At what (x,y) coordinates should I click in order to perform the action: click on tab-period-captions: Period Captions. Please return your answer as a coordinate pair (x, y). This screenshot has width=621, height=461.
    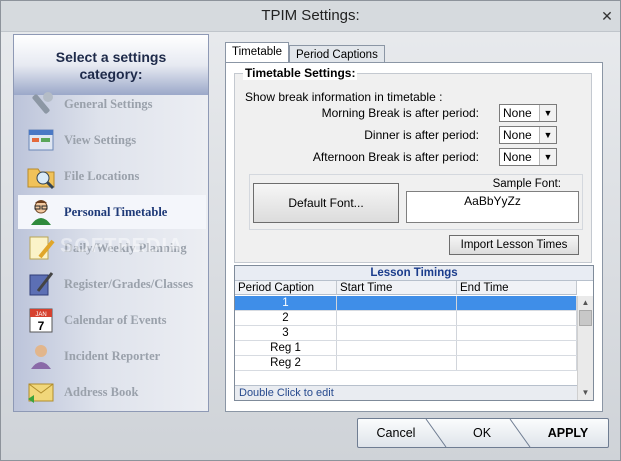
    Looking at the image, I should click on (337, 54).